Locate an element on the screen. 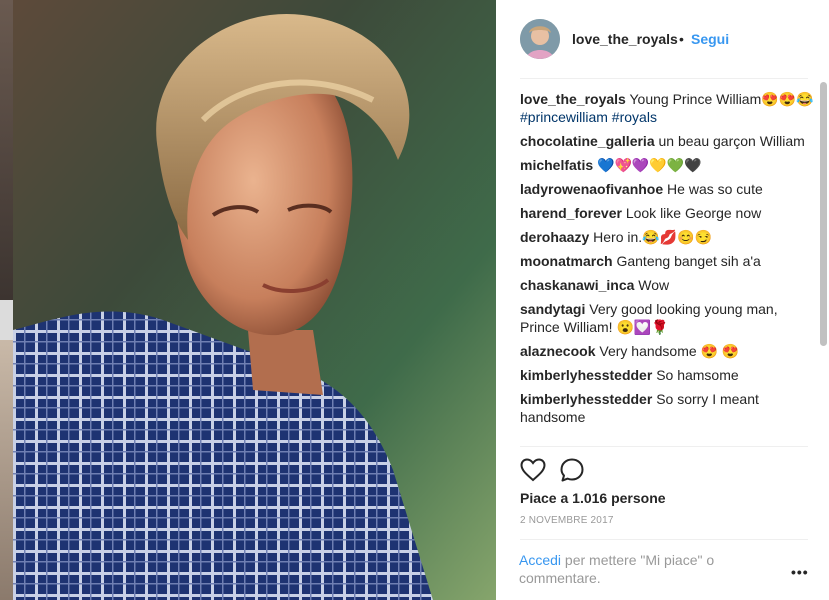 This screenshot has height=600, width=829. list-item: michelfatis 💙💖💜💛💚🖤 is located at coordinates (670, 165).